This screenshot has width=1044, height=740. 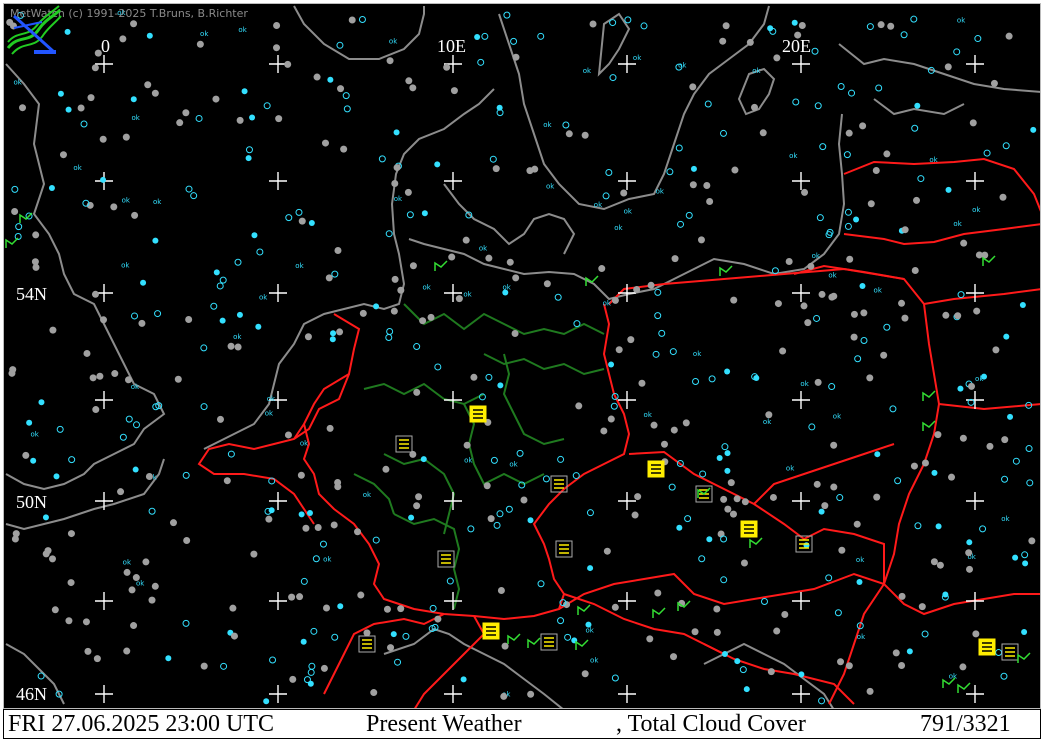 What do you see at coordinates (756, 542) in the screenshot?
I see `precipitation-symbol-icon` at bounding box center [756, 542].